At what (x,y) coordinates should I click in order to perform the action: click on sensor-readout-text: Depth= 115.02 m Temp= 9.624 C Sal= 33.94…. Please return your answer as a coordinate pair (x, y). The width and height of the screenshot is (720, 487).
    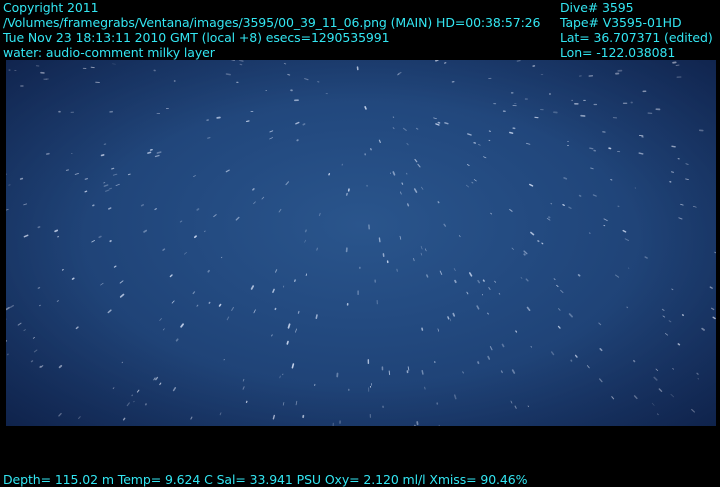
    Looking at the image, I should click on (265, 479).